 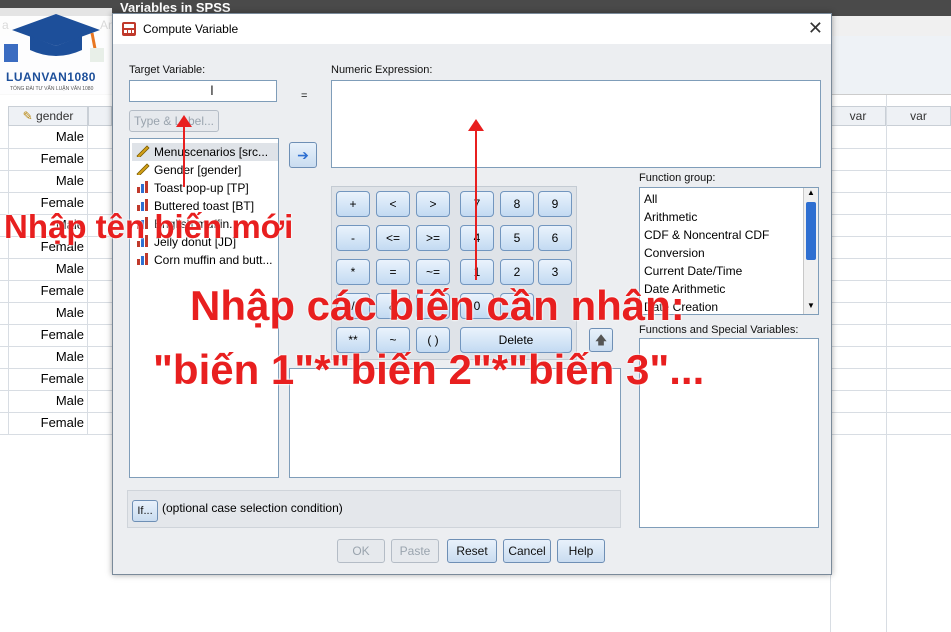 What do you see at coordinates (184, 156) in the screenshot?
I see `annotation-arrow-target` at bounding box center [184, 156].